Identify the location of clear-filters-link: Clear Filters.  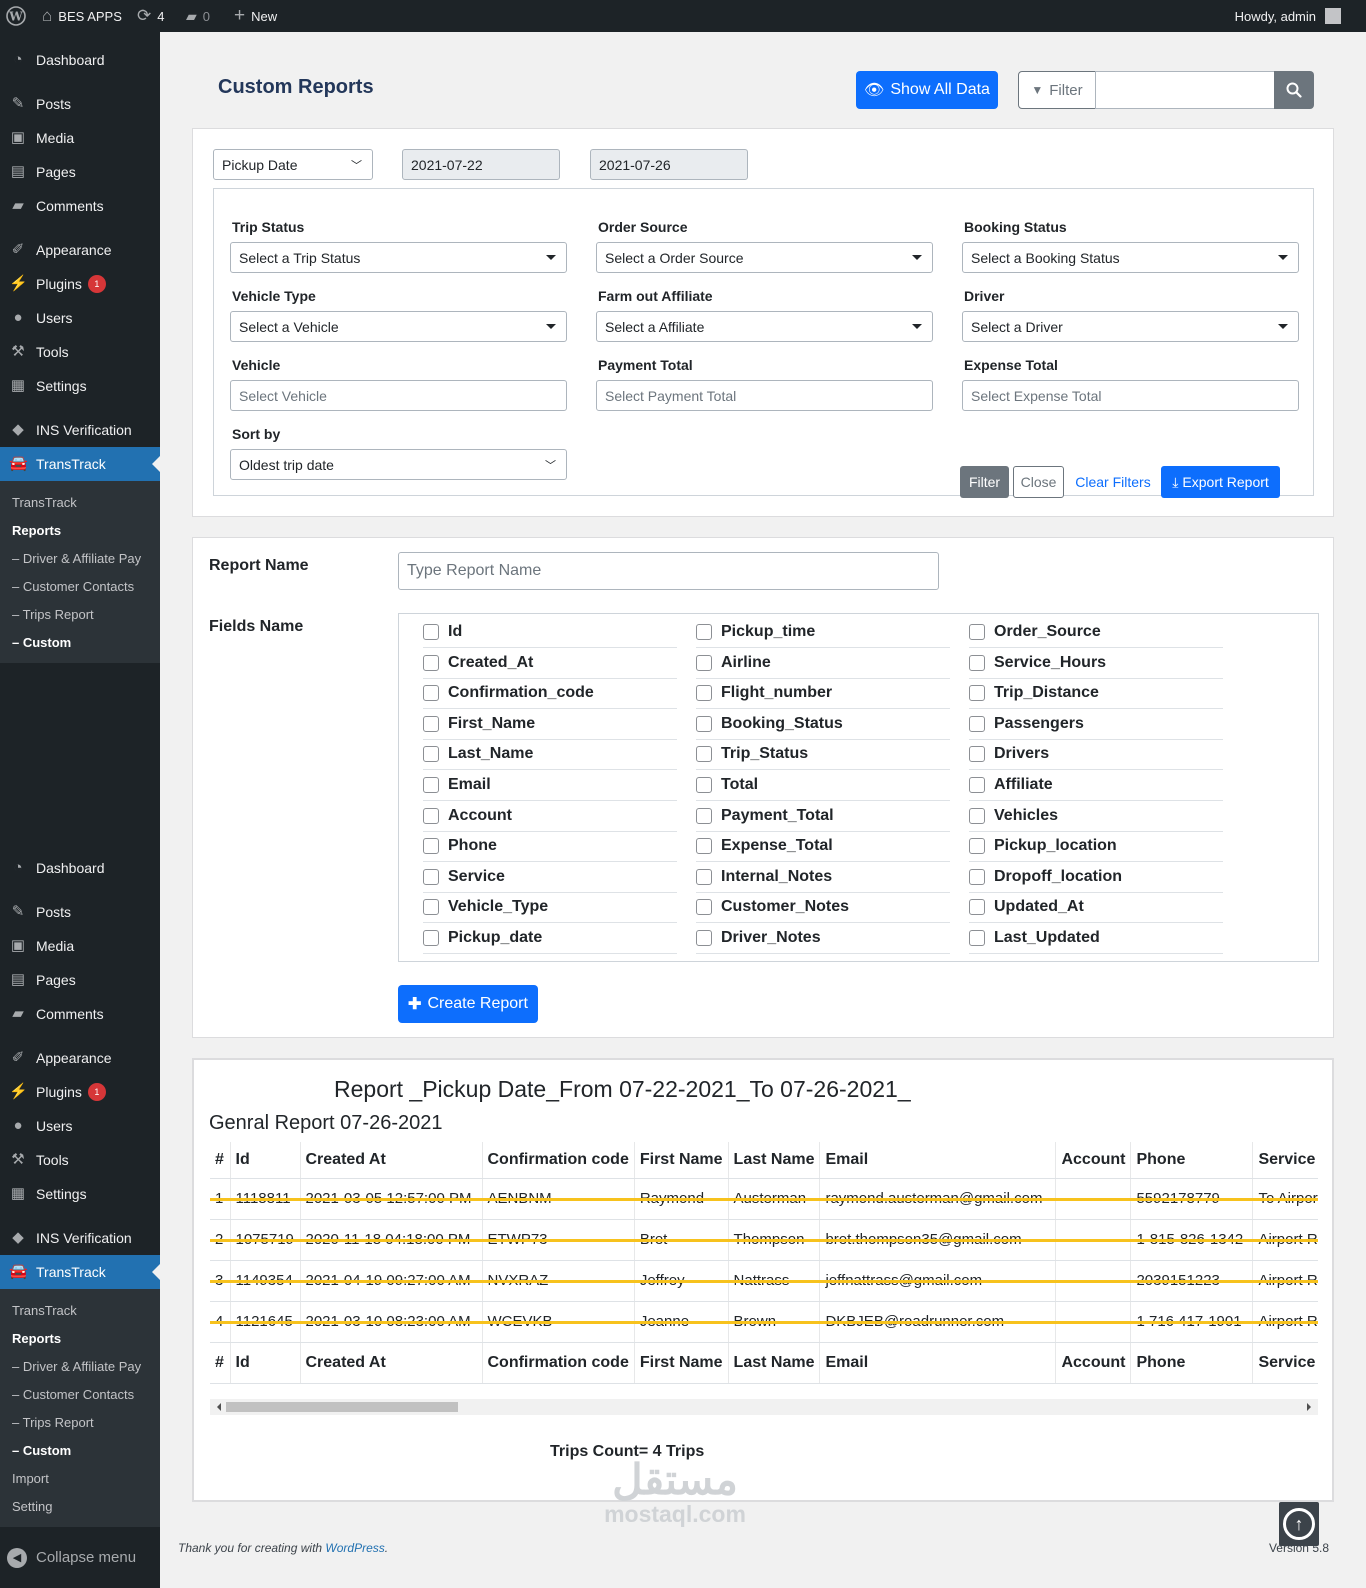
(1113, 482).